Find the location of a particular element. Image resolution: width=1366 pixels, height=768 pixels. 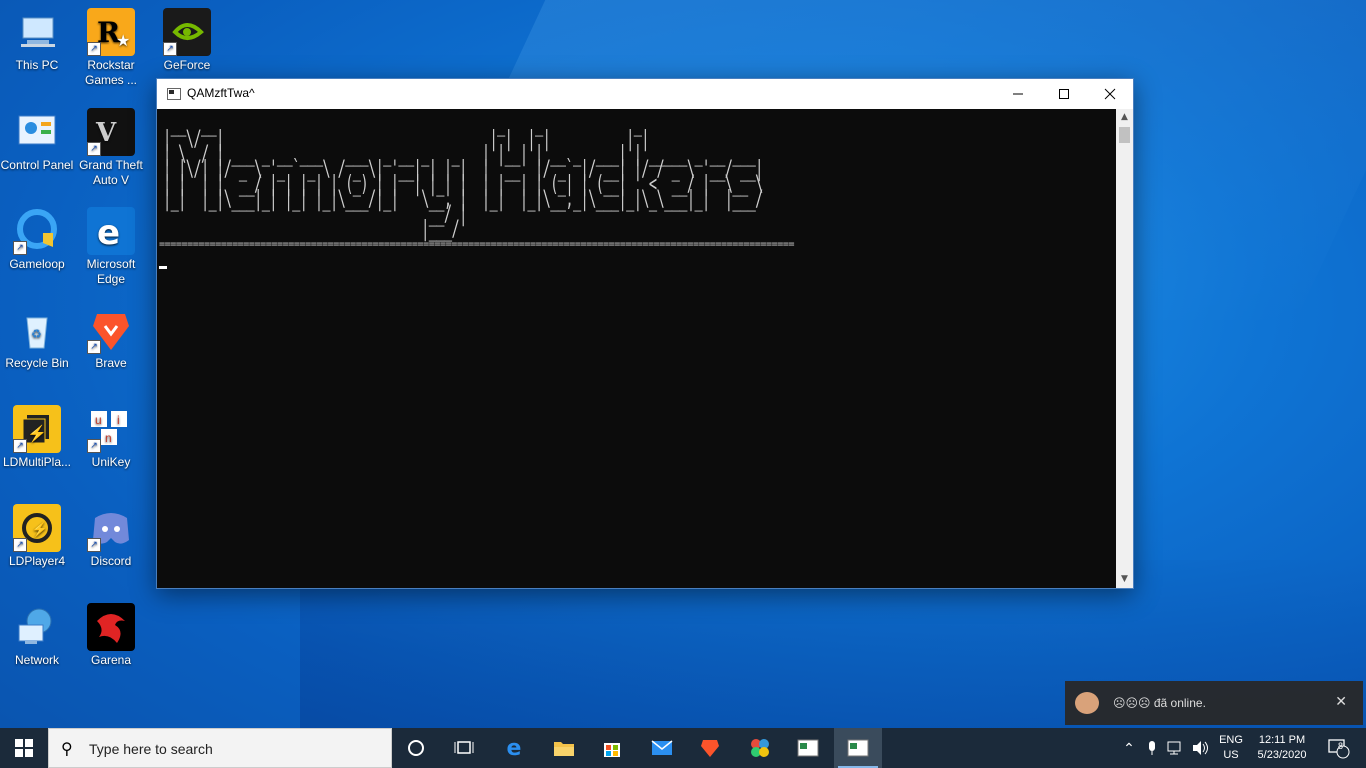

nvidia-icon: ↗ is located at coordinates (187, 32).